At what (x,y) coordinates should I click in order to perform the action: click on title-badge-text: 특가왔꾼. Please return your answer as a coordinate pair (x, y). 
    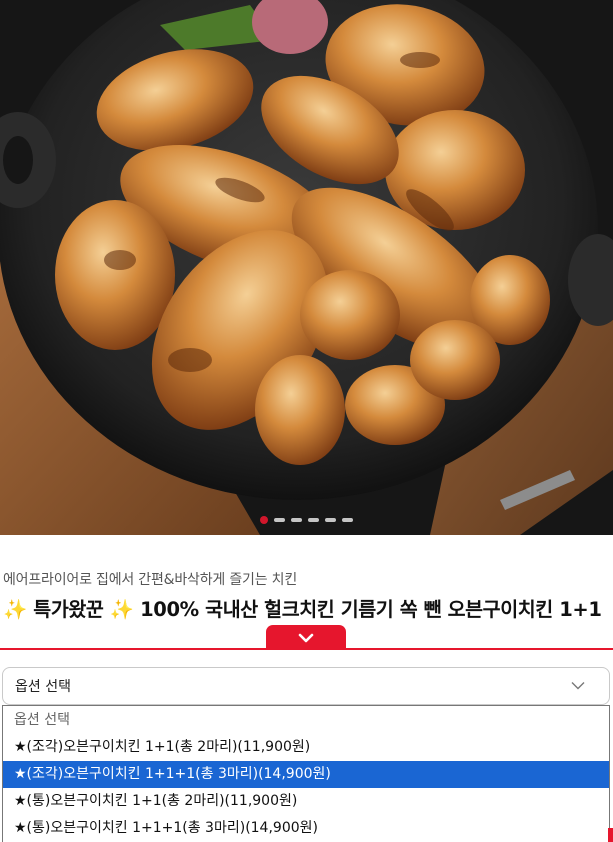
    Looking at the image, I should click on (68, 609).